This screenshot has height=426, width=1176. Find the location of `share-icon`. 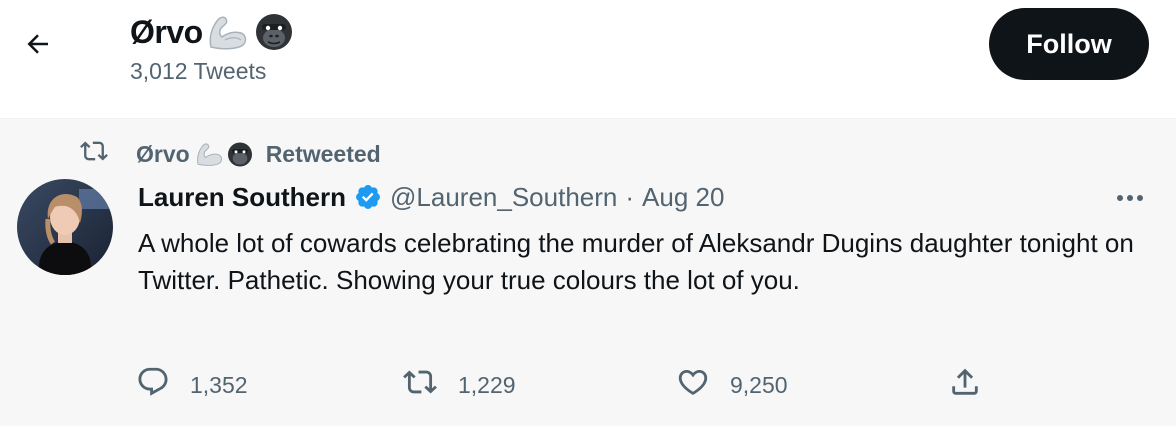

share-icon is located at coordinates (965, 385).